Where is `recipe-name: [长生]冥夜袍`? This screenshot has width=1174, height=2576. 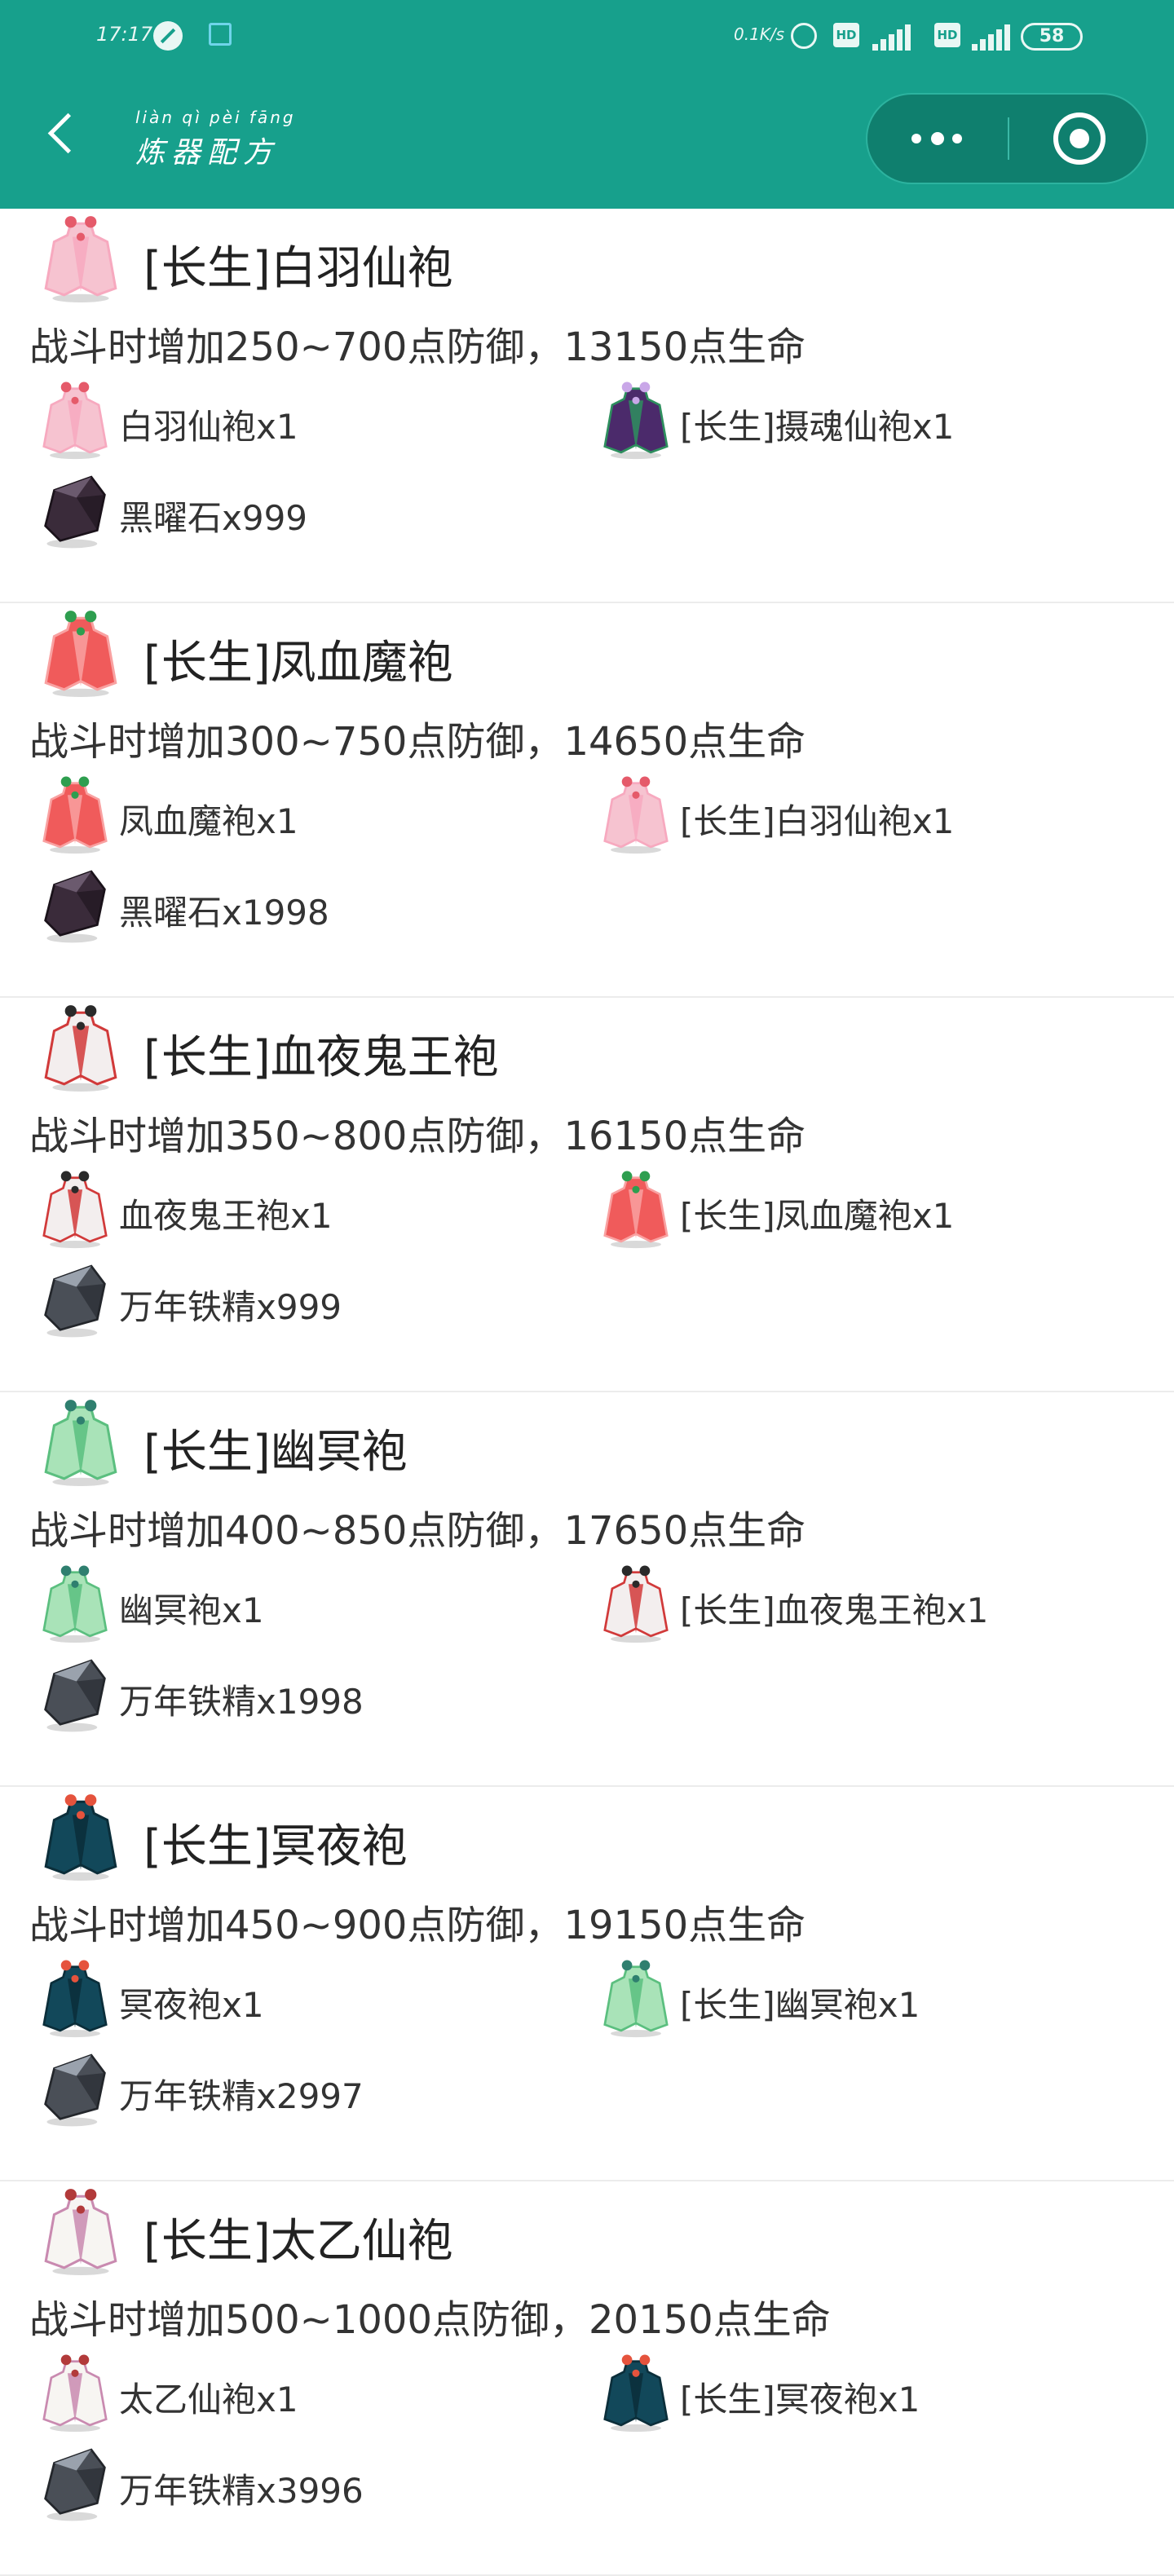 recipe-name: [长生]冥夜袍 is located at coordinates (275, 1846).